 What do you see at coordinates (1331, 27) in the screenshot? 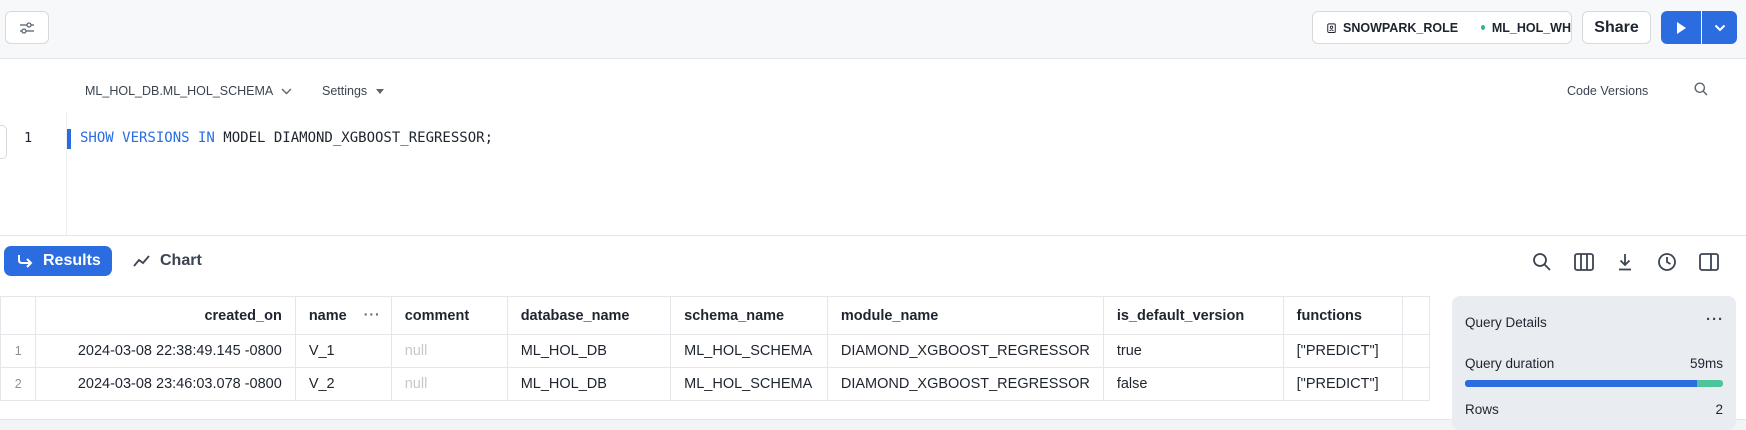
I see `role-badge-icon` at bounding box center [1331, 27].